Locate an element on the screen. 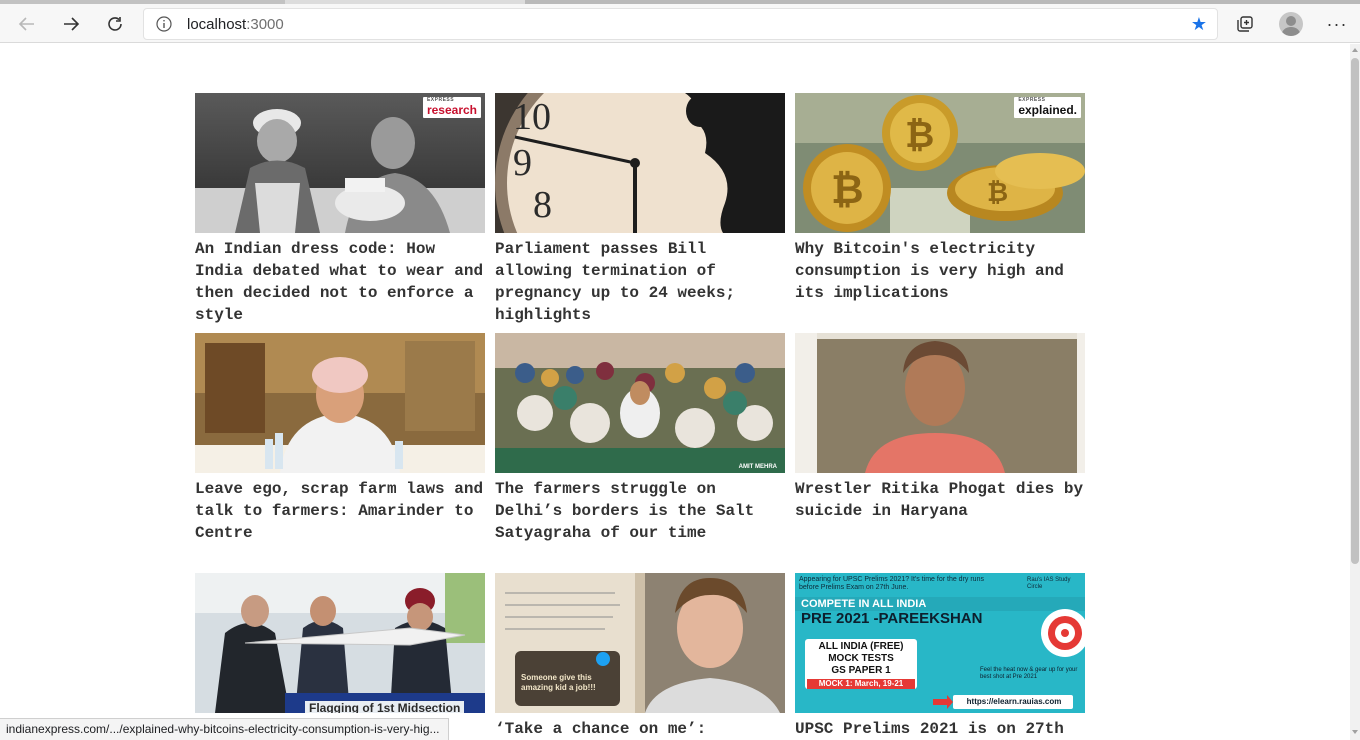  ad-box1: ALL INDIA (FREE) is located at coordinates (861, 646).